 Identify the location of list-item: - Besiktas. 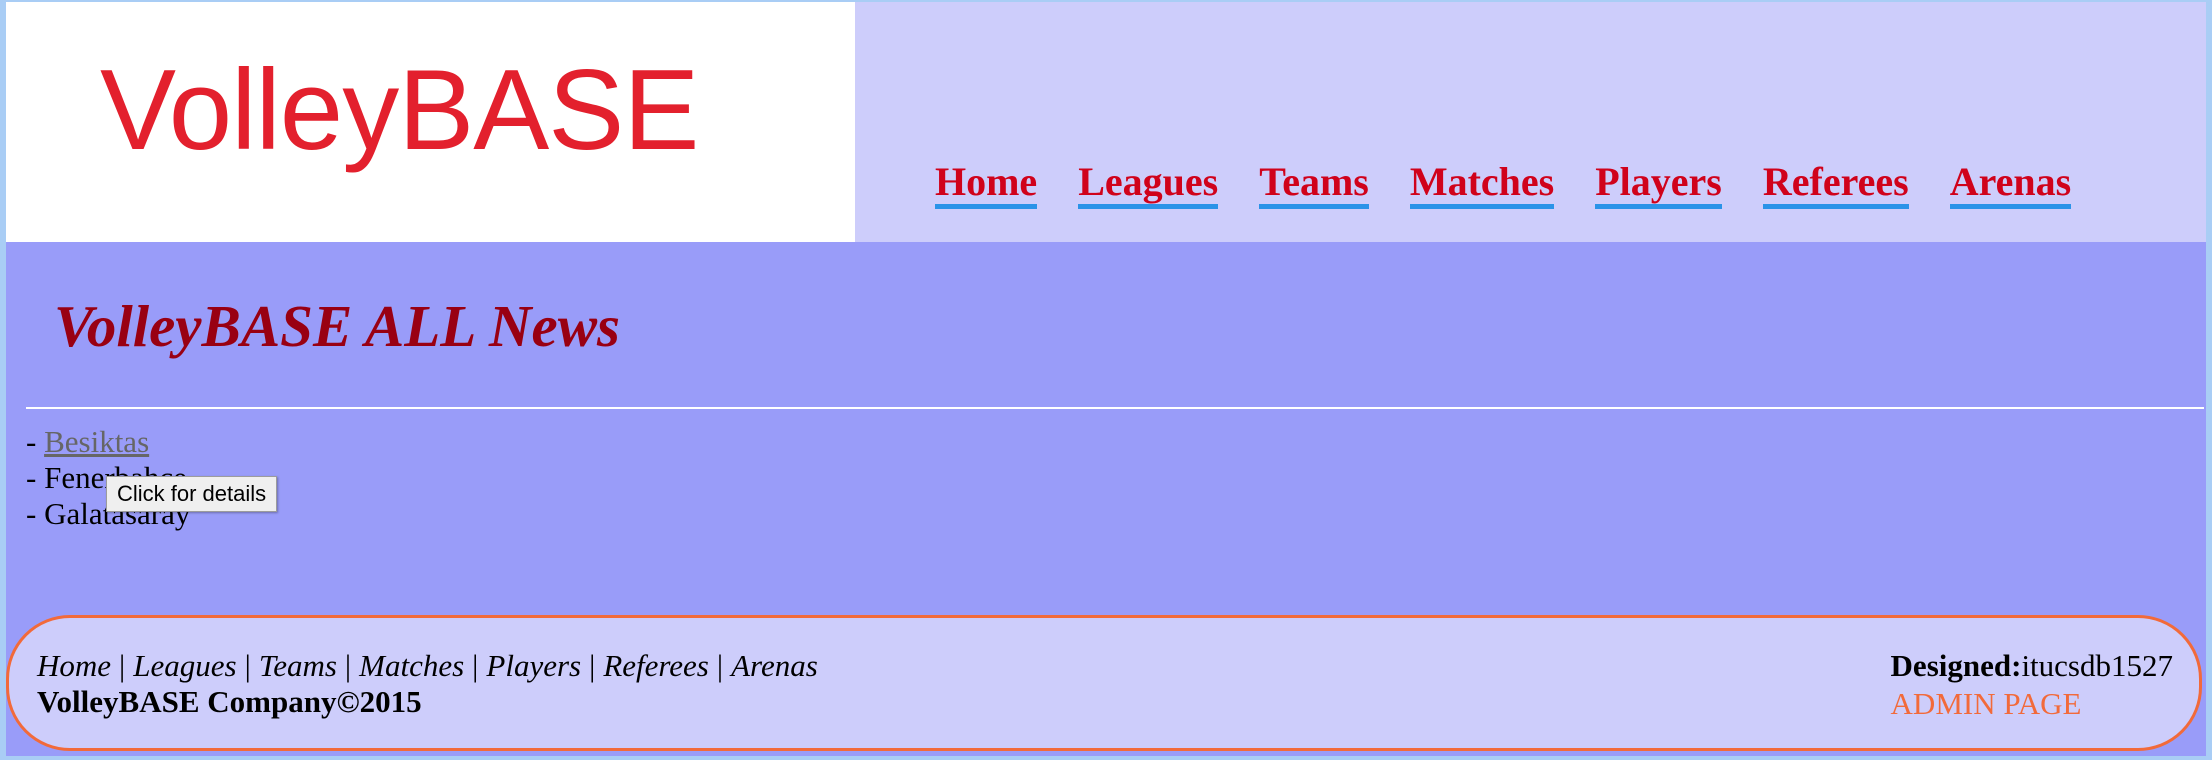
(108, 442).